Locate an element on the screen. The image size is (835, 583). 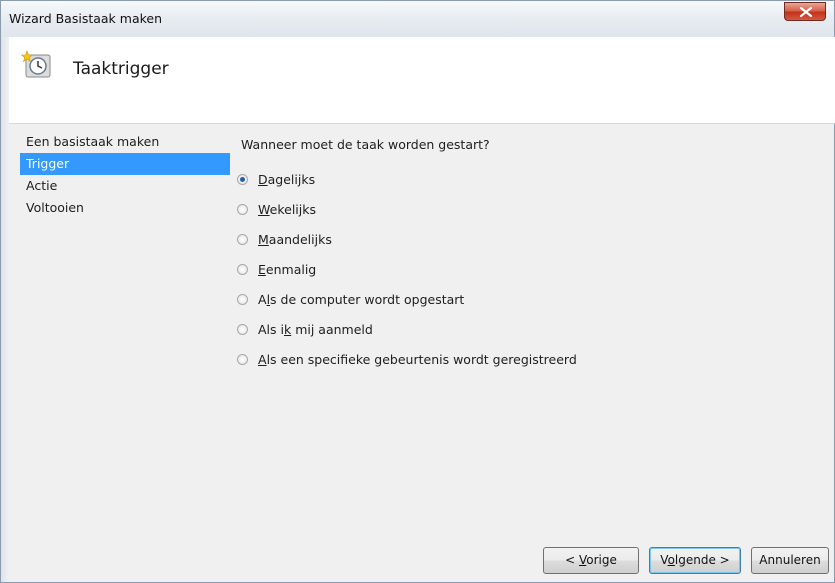
option-label: Als ik mij aanmeld is located at coordinates (315, 329).